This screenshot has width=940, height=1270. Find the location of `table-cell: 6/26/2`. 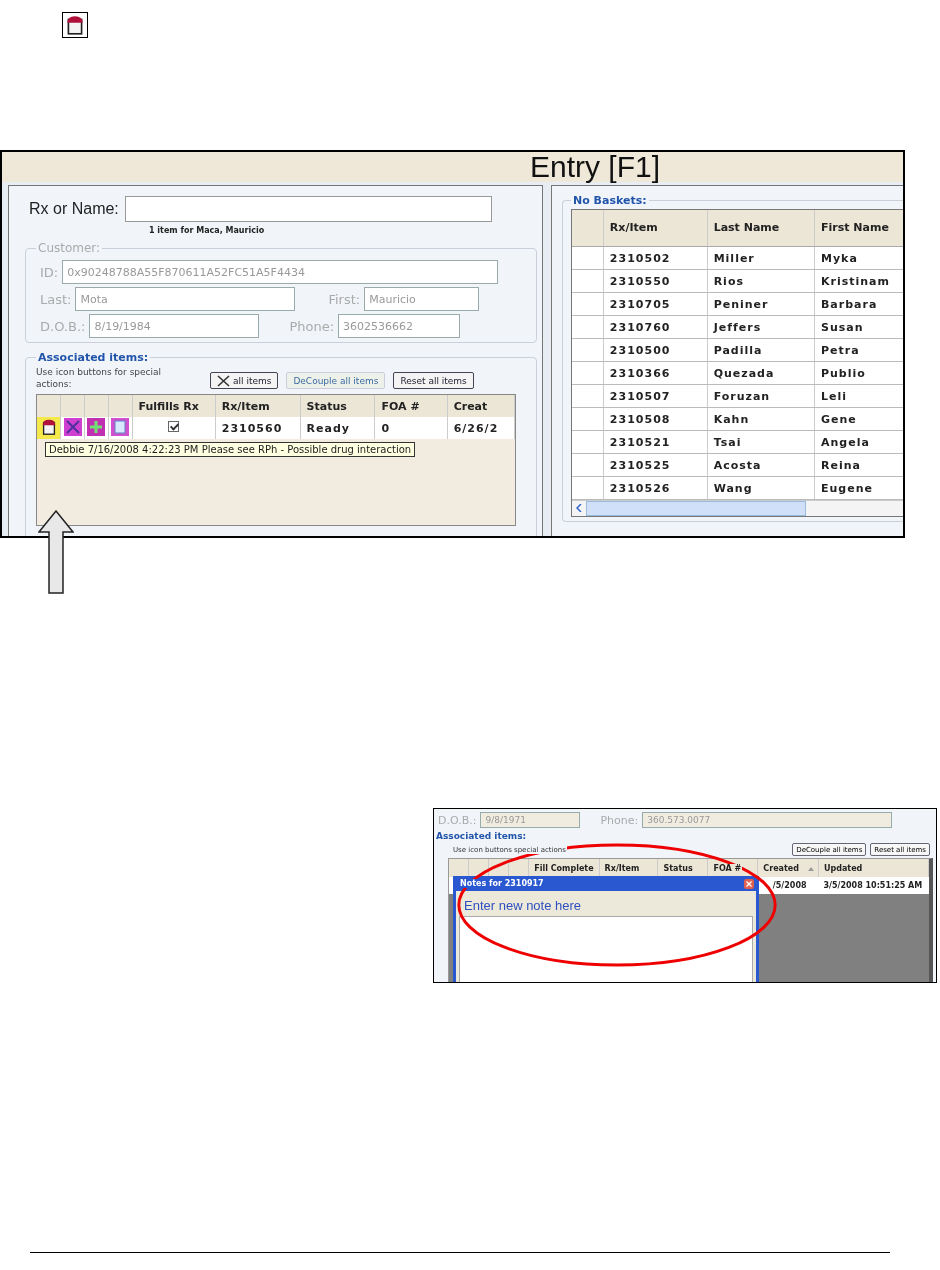

table-cell: 6/26/2 is located at coordinates (481, 428).